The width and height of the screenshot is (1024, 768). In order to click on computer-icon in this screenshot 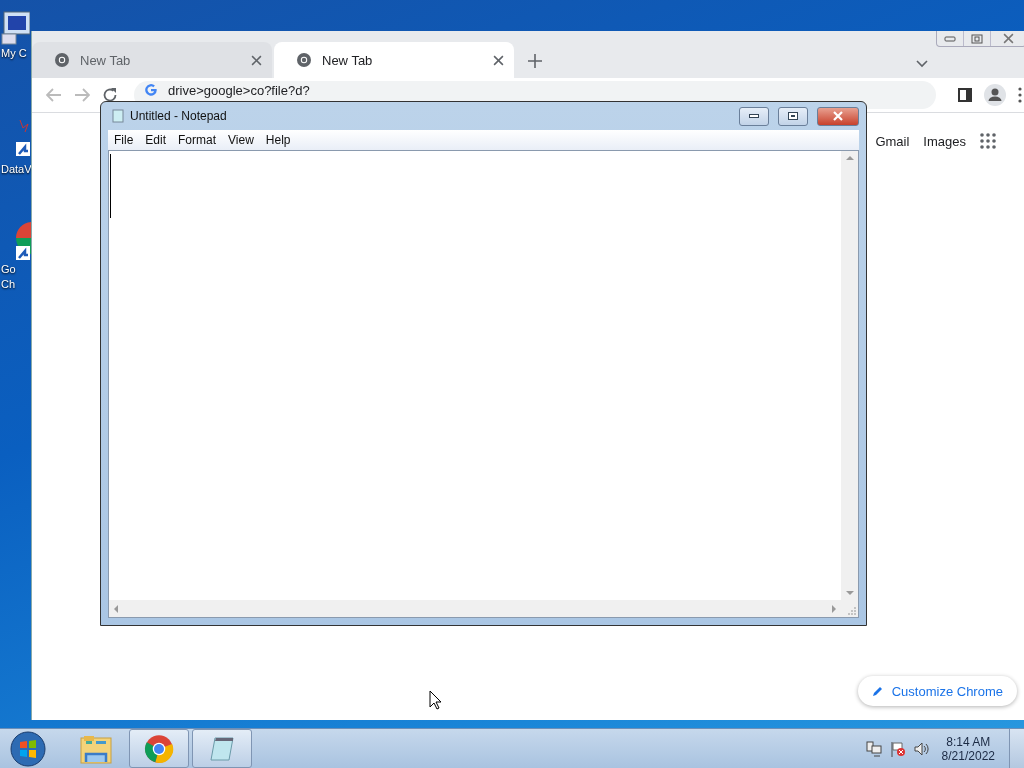, I will do `click(15, 28)`.